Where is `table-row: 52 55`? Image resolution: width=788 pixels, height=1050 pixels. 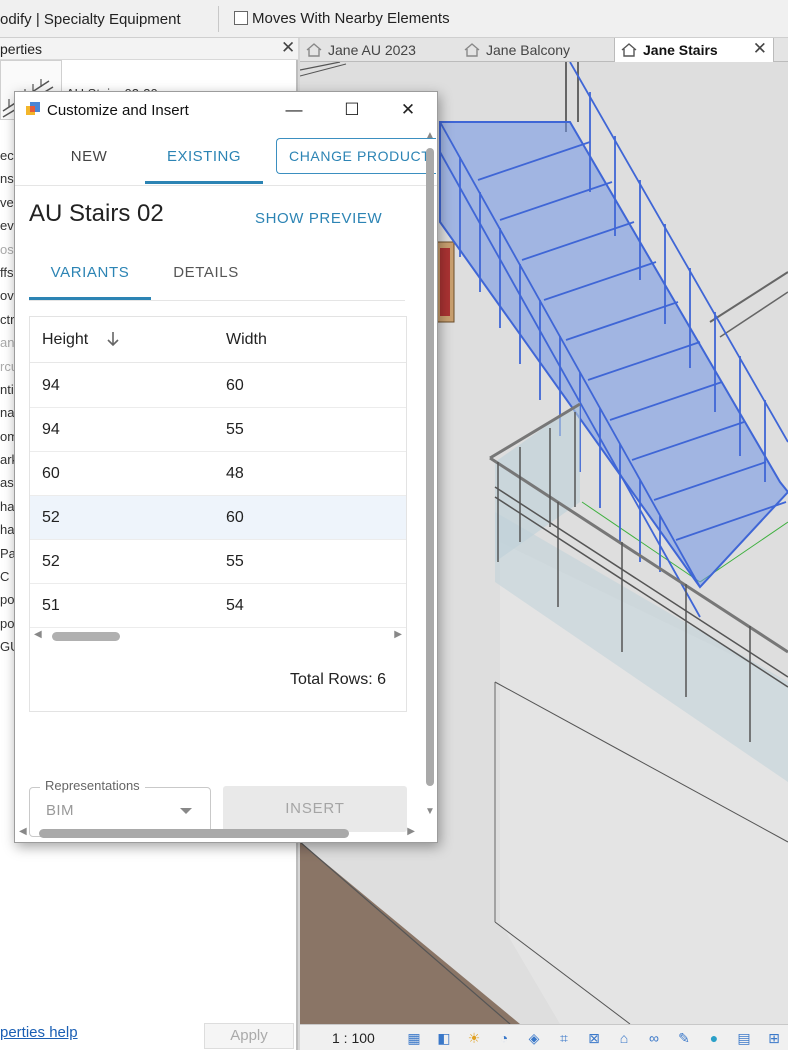 table-row: 52 55 is located at coordinates (218, 562).